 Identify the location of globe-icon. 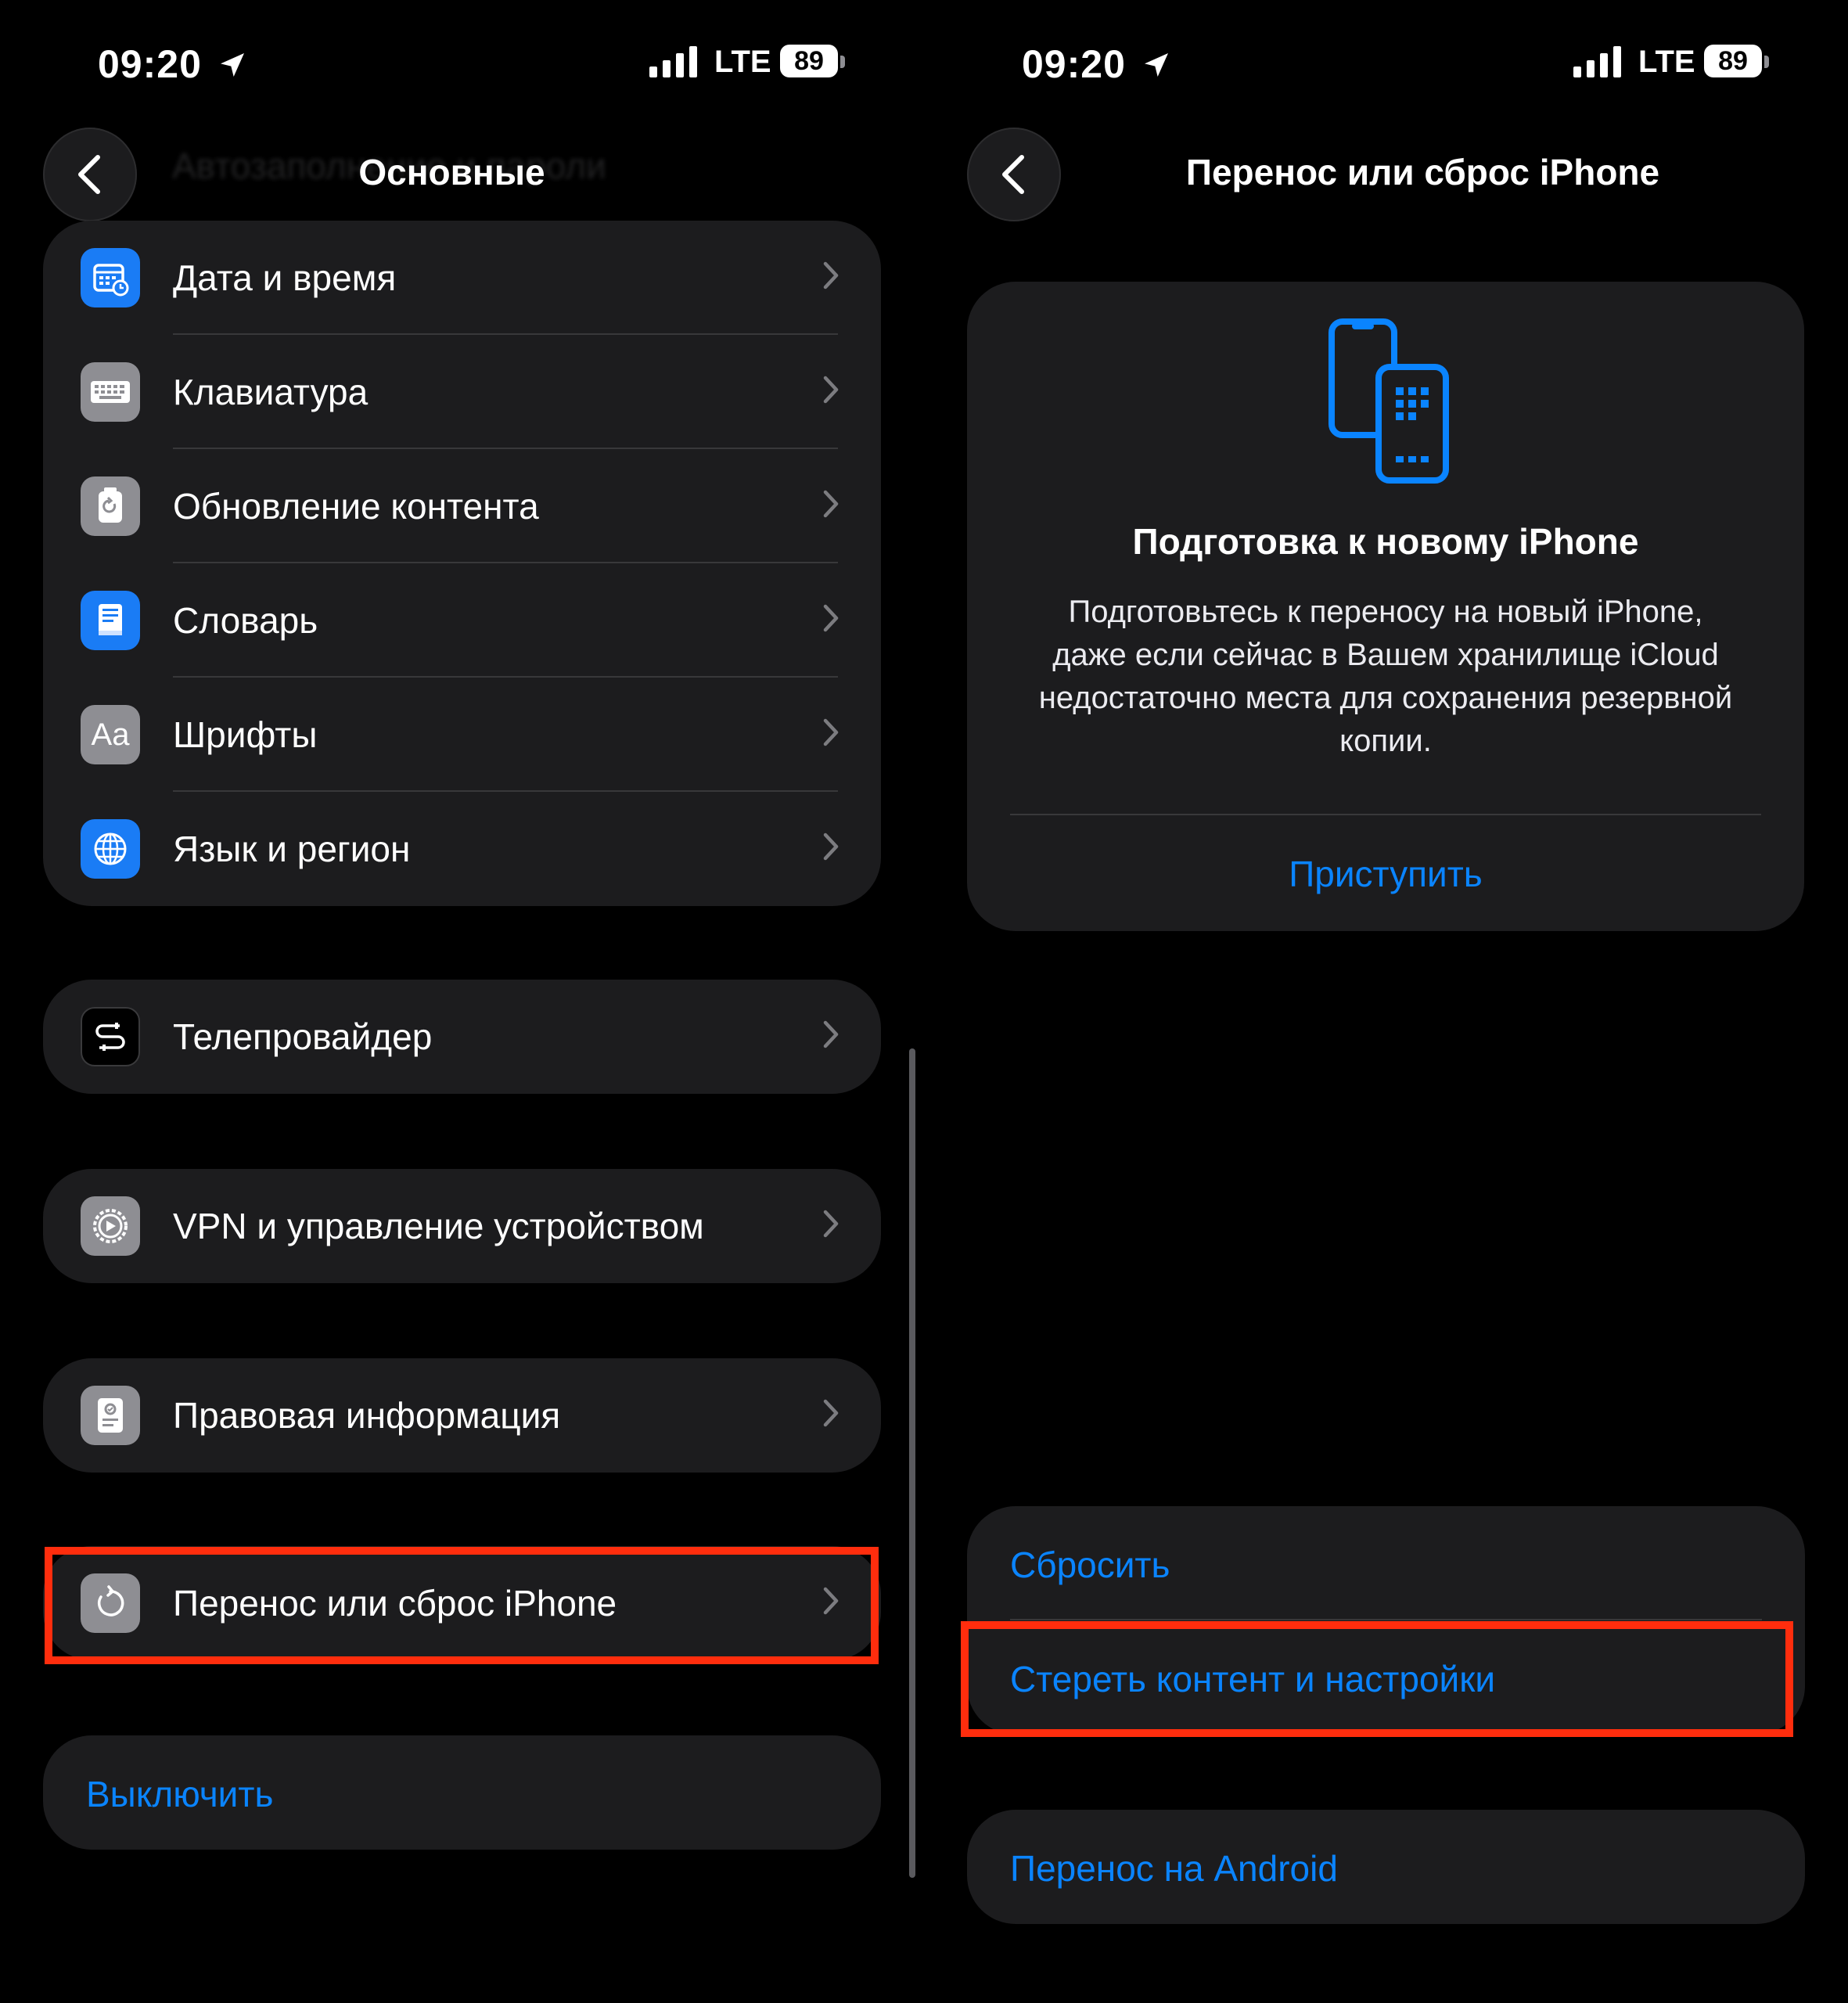
(110, 849).